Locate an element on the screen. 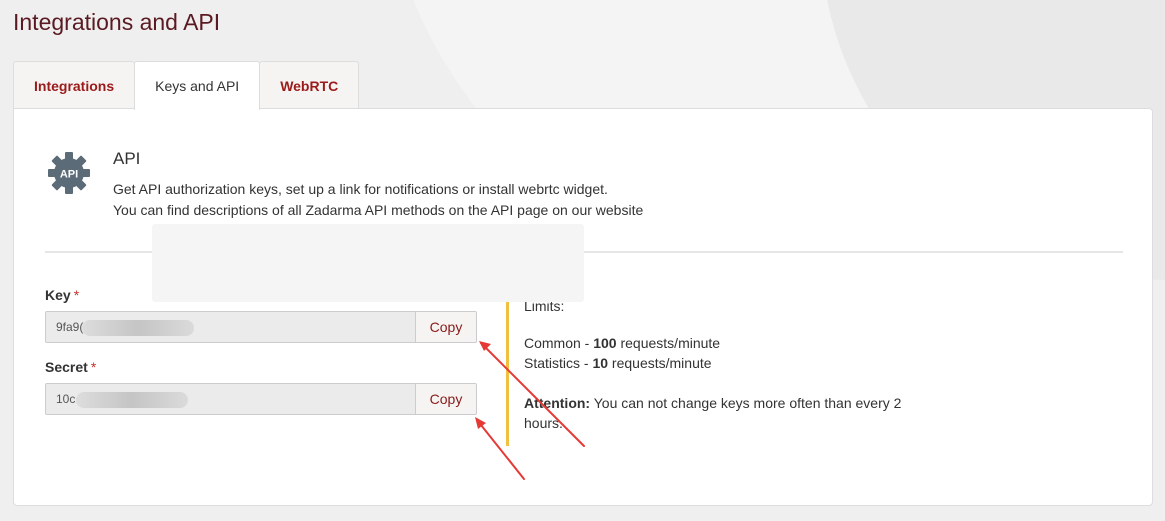 The image size is (1165, 521). redaction-overlay is located at coordinates (368, 263).